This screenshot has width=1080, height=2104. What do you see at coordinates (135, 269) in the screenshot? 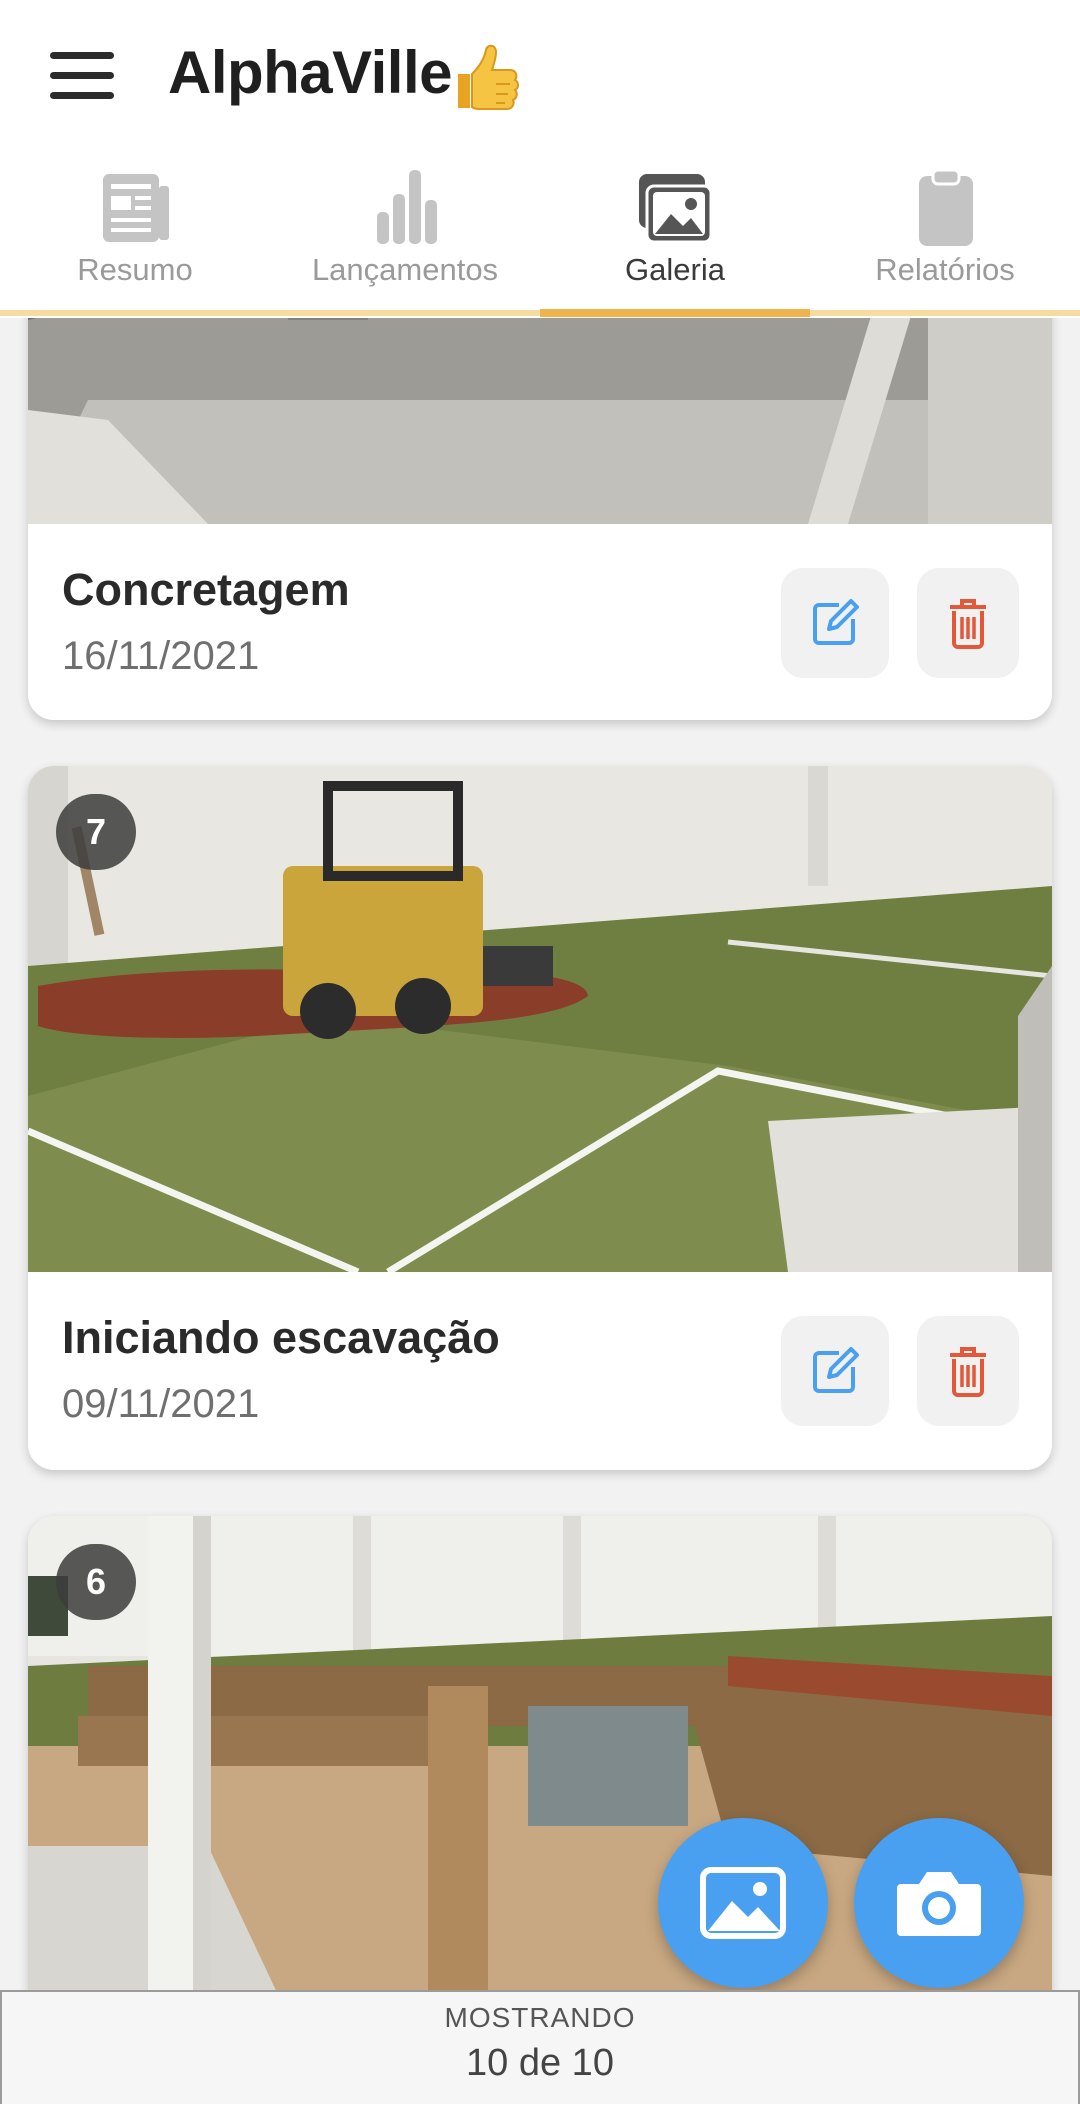
I see `tab-label: Resumo` at bounding box center [135, 269].